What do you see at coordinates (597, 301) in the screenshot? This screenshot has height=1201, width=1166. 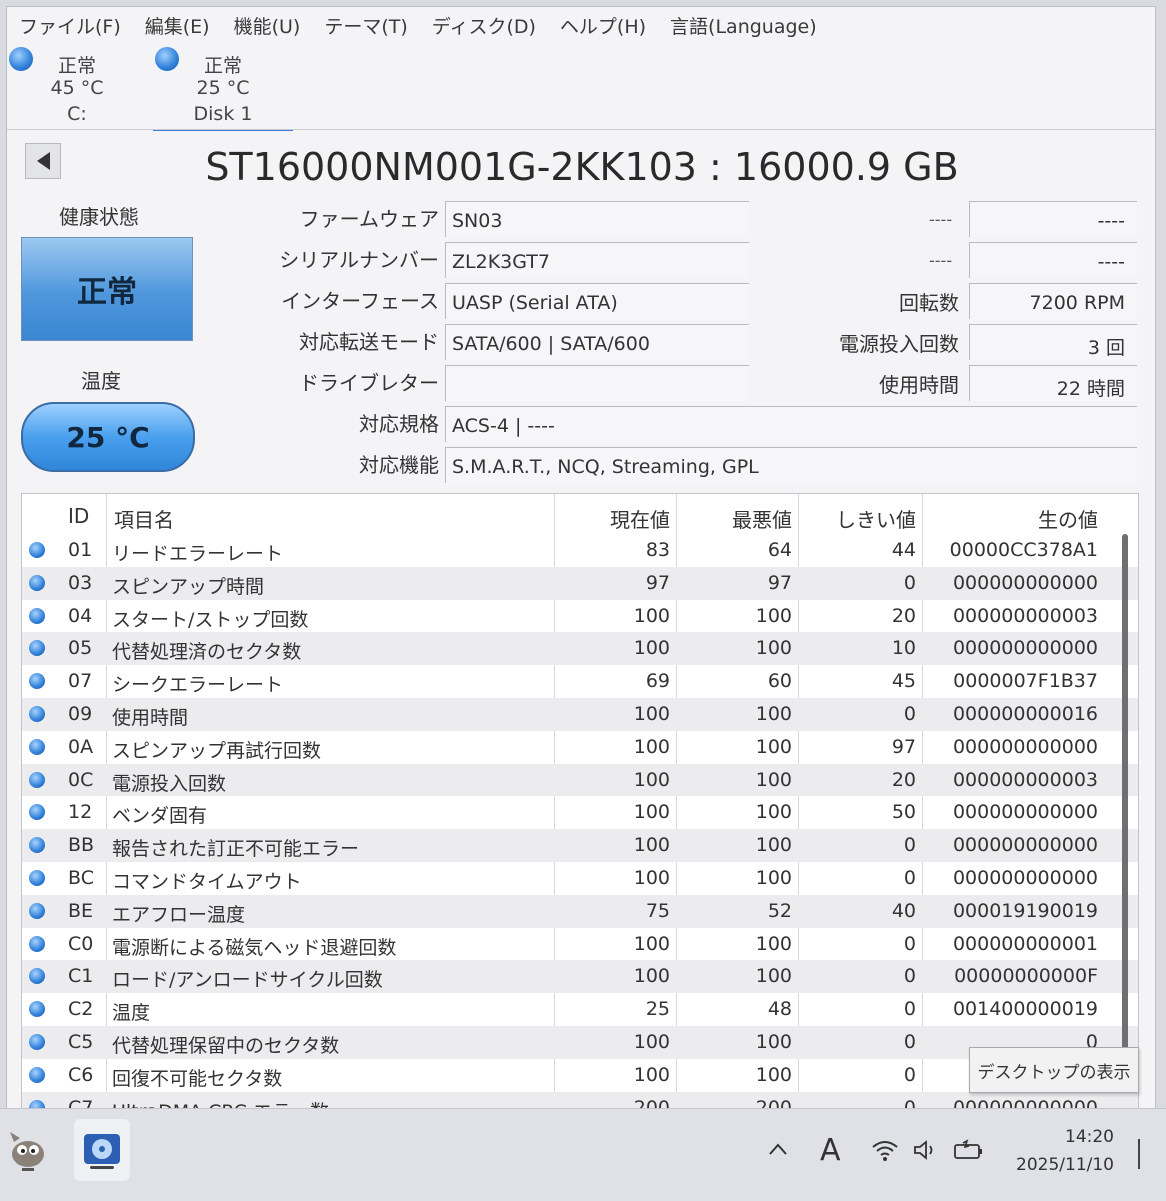 I see `interface-value: UASP (Serial ATA)` at bounding box center [597, 301].